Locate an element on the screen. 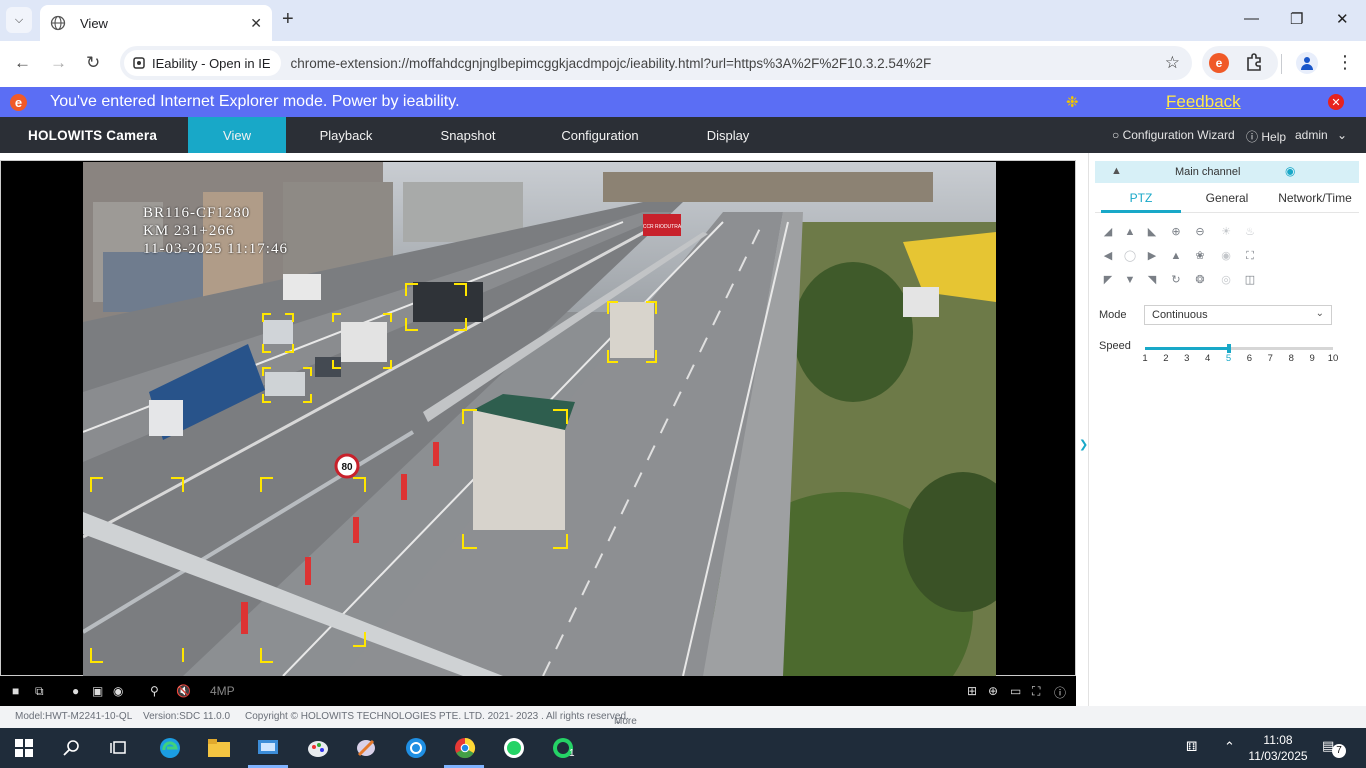  file-explorer-icon is located at coordinates (219, 748).